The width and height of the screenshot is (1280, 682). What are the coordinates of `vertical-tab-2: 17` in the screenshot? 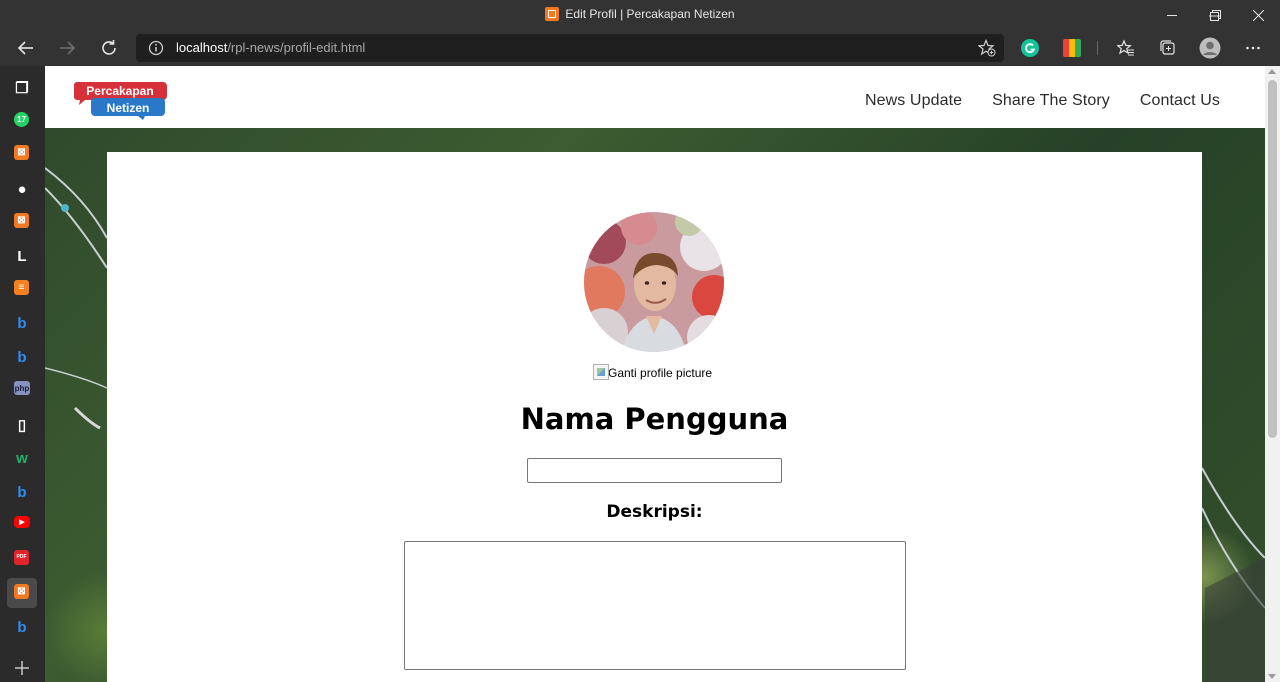 It's located at (21, 119).